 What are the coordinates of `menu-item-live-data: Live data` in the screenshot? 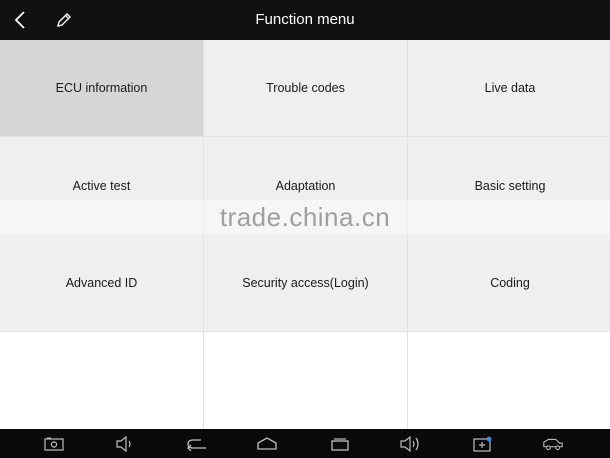 It's located at (509, 88).